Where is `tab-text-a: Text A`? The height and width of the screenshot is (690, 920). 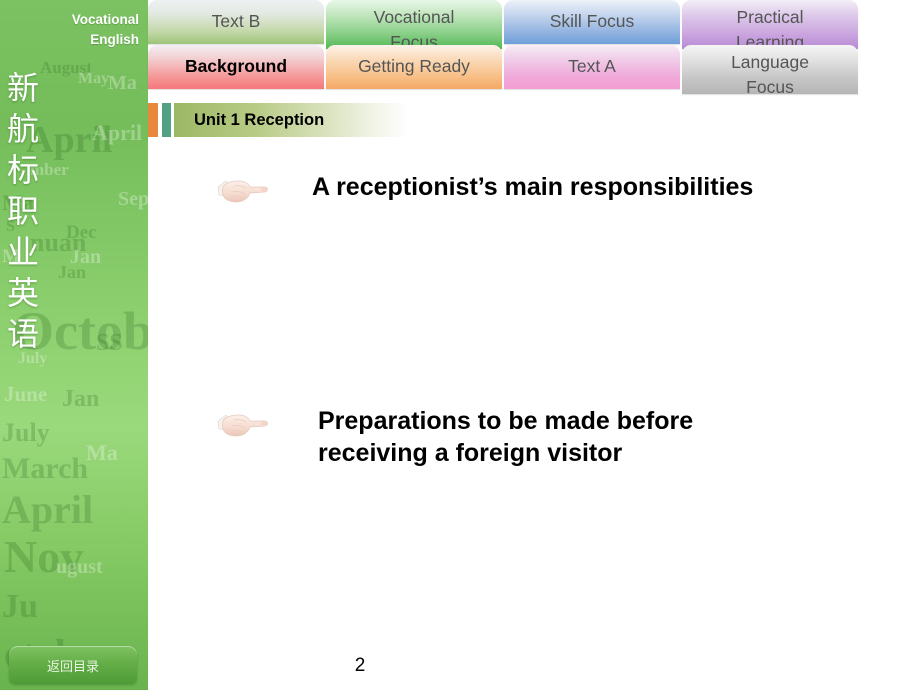 tab-text-a: Text A is located at coordinates (592, 67).